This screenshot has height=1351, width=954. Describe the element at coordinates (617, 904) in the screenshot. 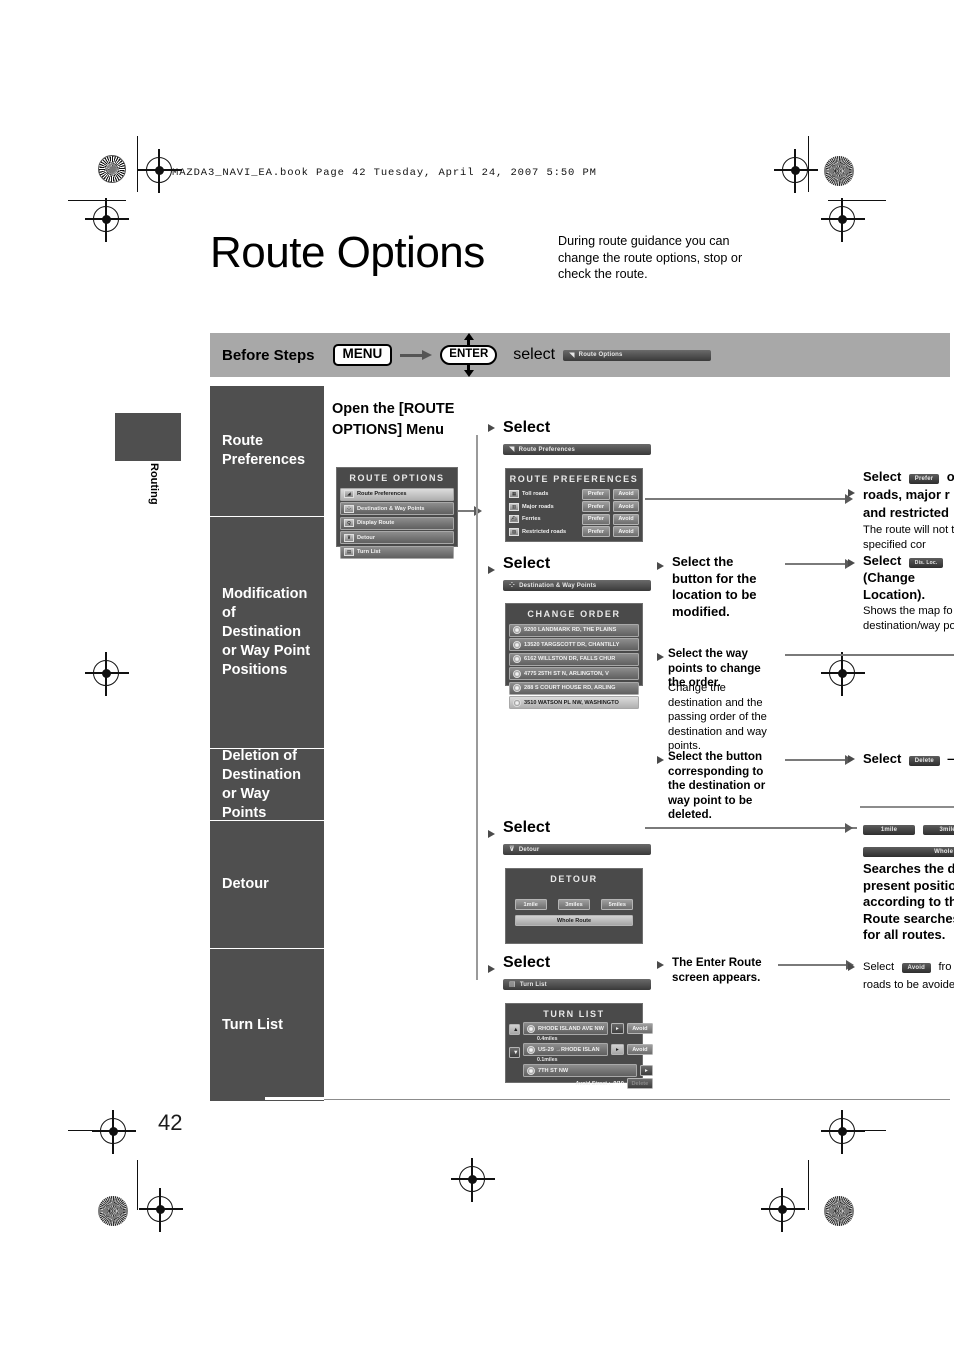

I see `detour-5miles-button: 5miles` at that location.